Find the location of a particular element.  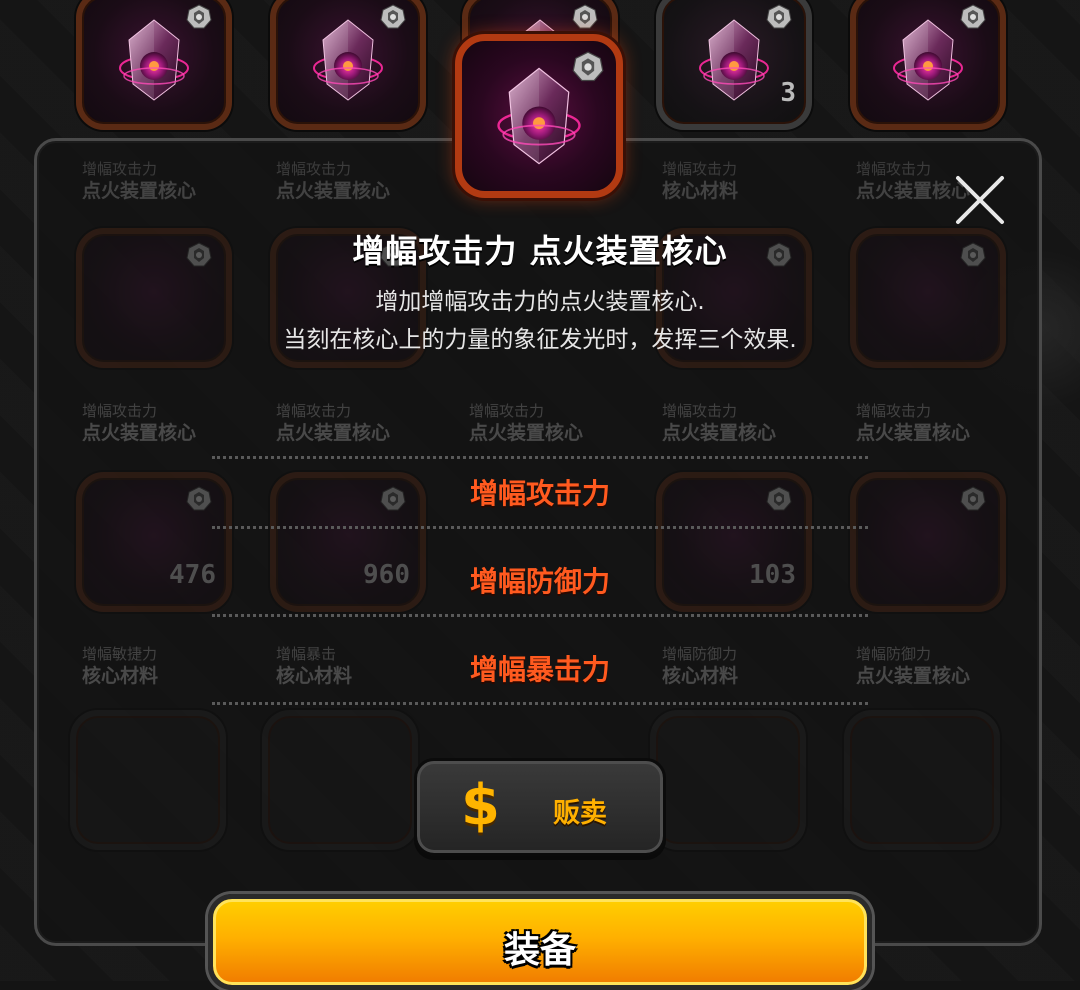

item-description-line2: 当刻在核心上的力量的象征发光时，发挥三个效果. is located at coordinates (540, 340).